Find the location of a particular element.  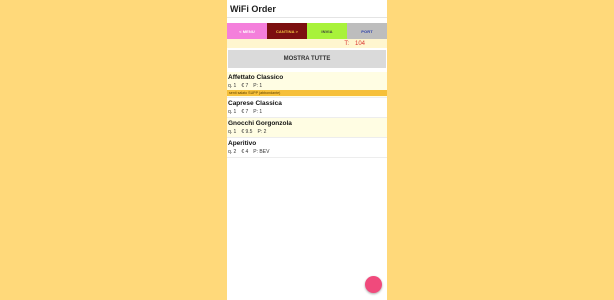

total-value: 104 is located at coordinates (359, 43).